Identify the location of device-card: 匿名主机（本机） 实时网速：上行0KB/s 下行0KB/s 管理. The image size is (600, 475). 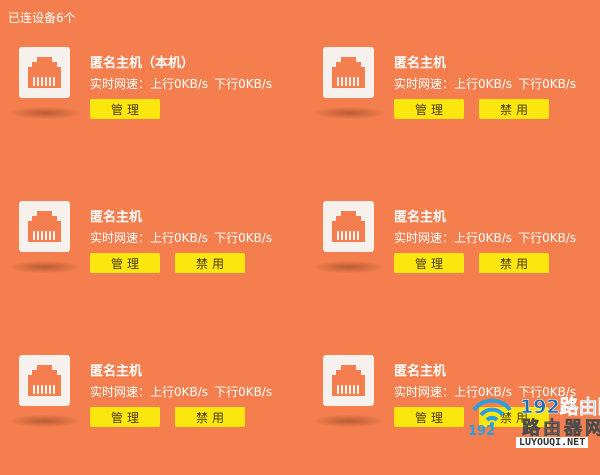
(148, 107).